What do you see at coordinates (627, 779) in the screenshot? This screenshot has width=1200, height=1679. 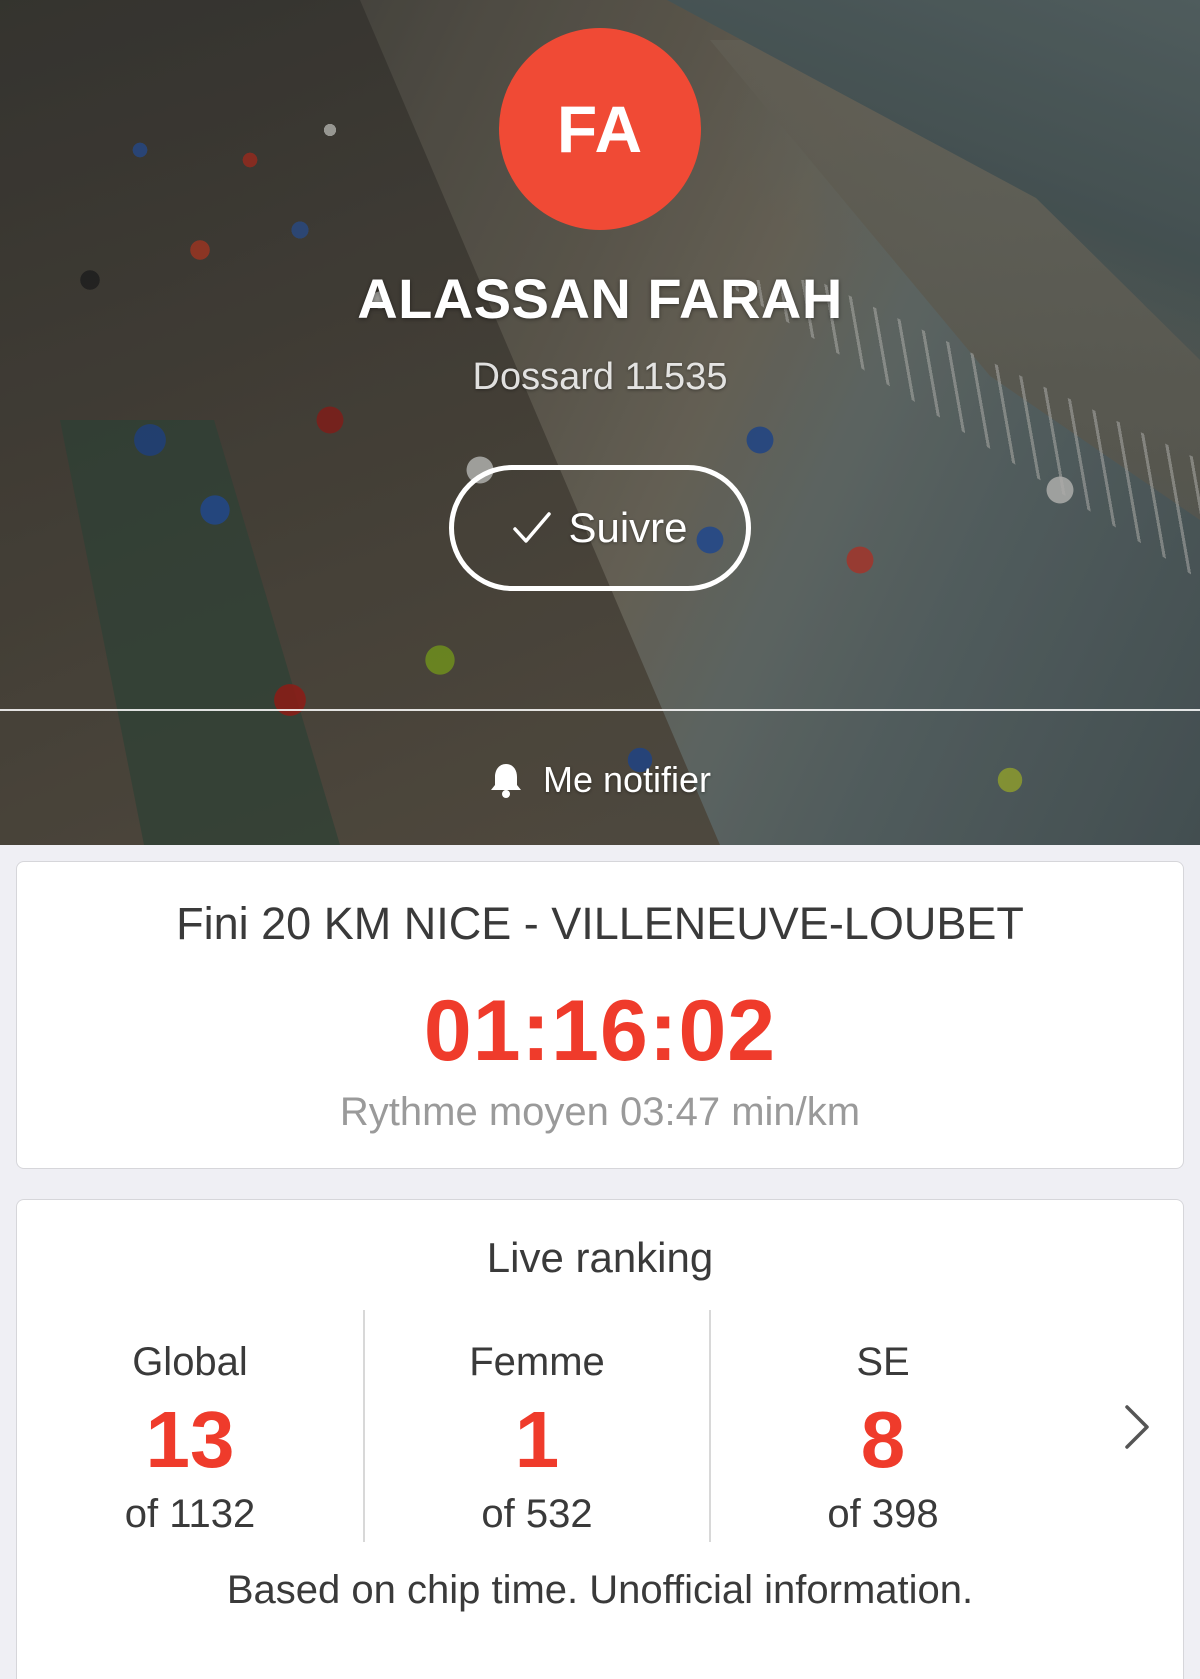 I see `notify-label: Me notifier` at bounding box center [627, 779].